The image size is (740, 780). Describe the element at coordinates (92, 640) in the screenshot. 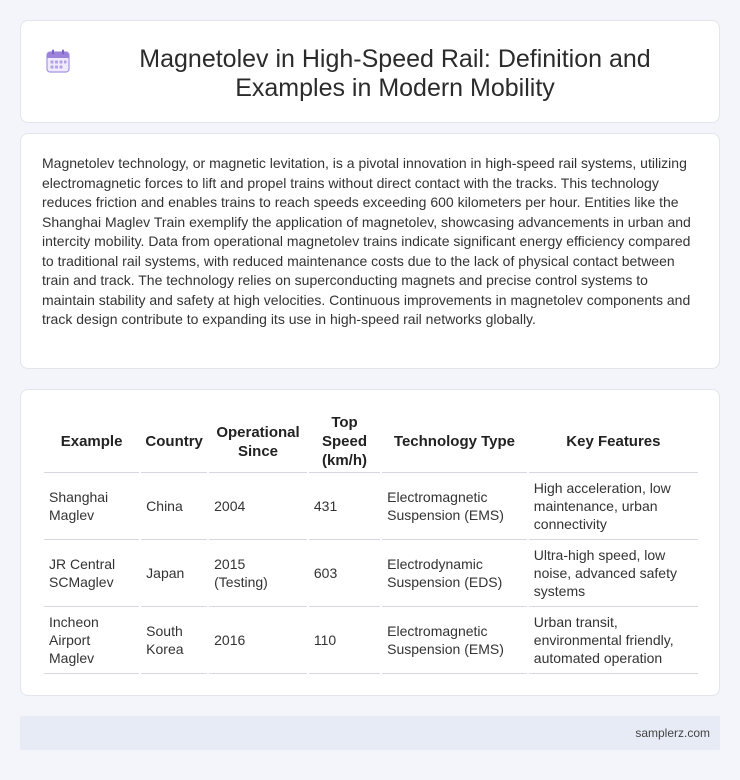

I see `table-cell: Incheon Airport Maglev` at that location.